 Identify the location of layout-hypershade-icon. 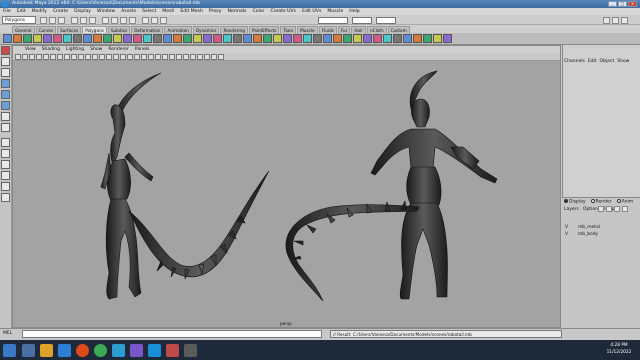
(5, 197).